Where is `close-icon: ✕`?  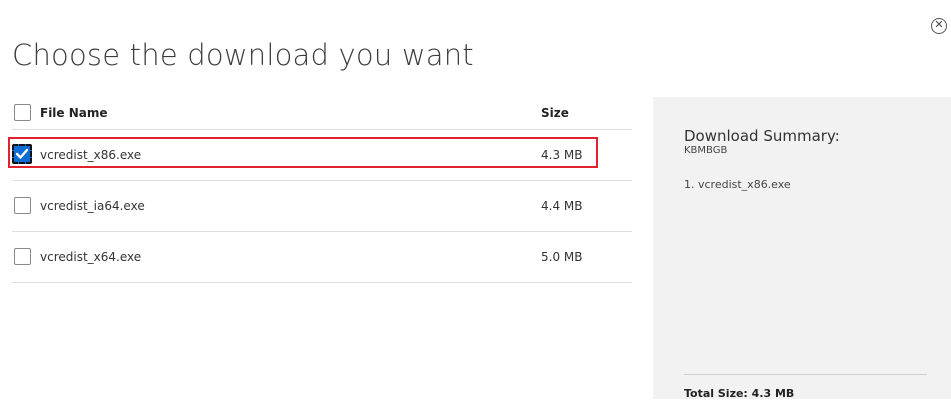
close-icon: ✕ is located at coordinates (939, 26).